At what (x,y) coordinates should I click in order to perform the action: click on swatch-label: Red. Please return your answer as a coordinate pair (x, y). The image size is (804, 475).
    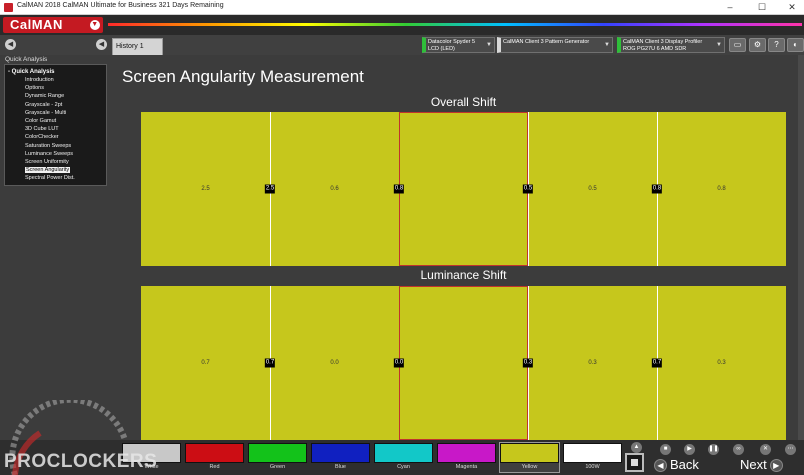
    Looking at the image, I should click on (214, 467).